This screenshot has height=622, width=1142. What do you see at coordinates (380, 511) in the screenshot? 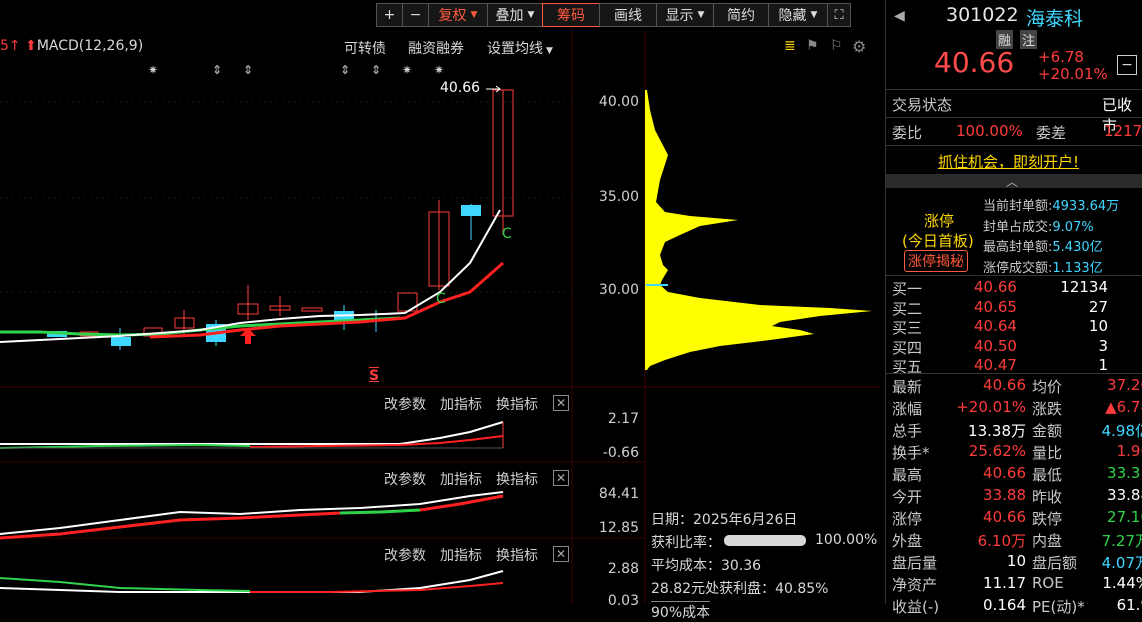
I see `kdj-green` at bounding box center [380, 511].